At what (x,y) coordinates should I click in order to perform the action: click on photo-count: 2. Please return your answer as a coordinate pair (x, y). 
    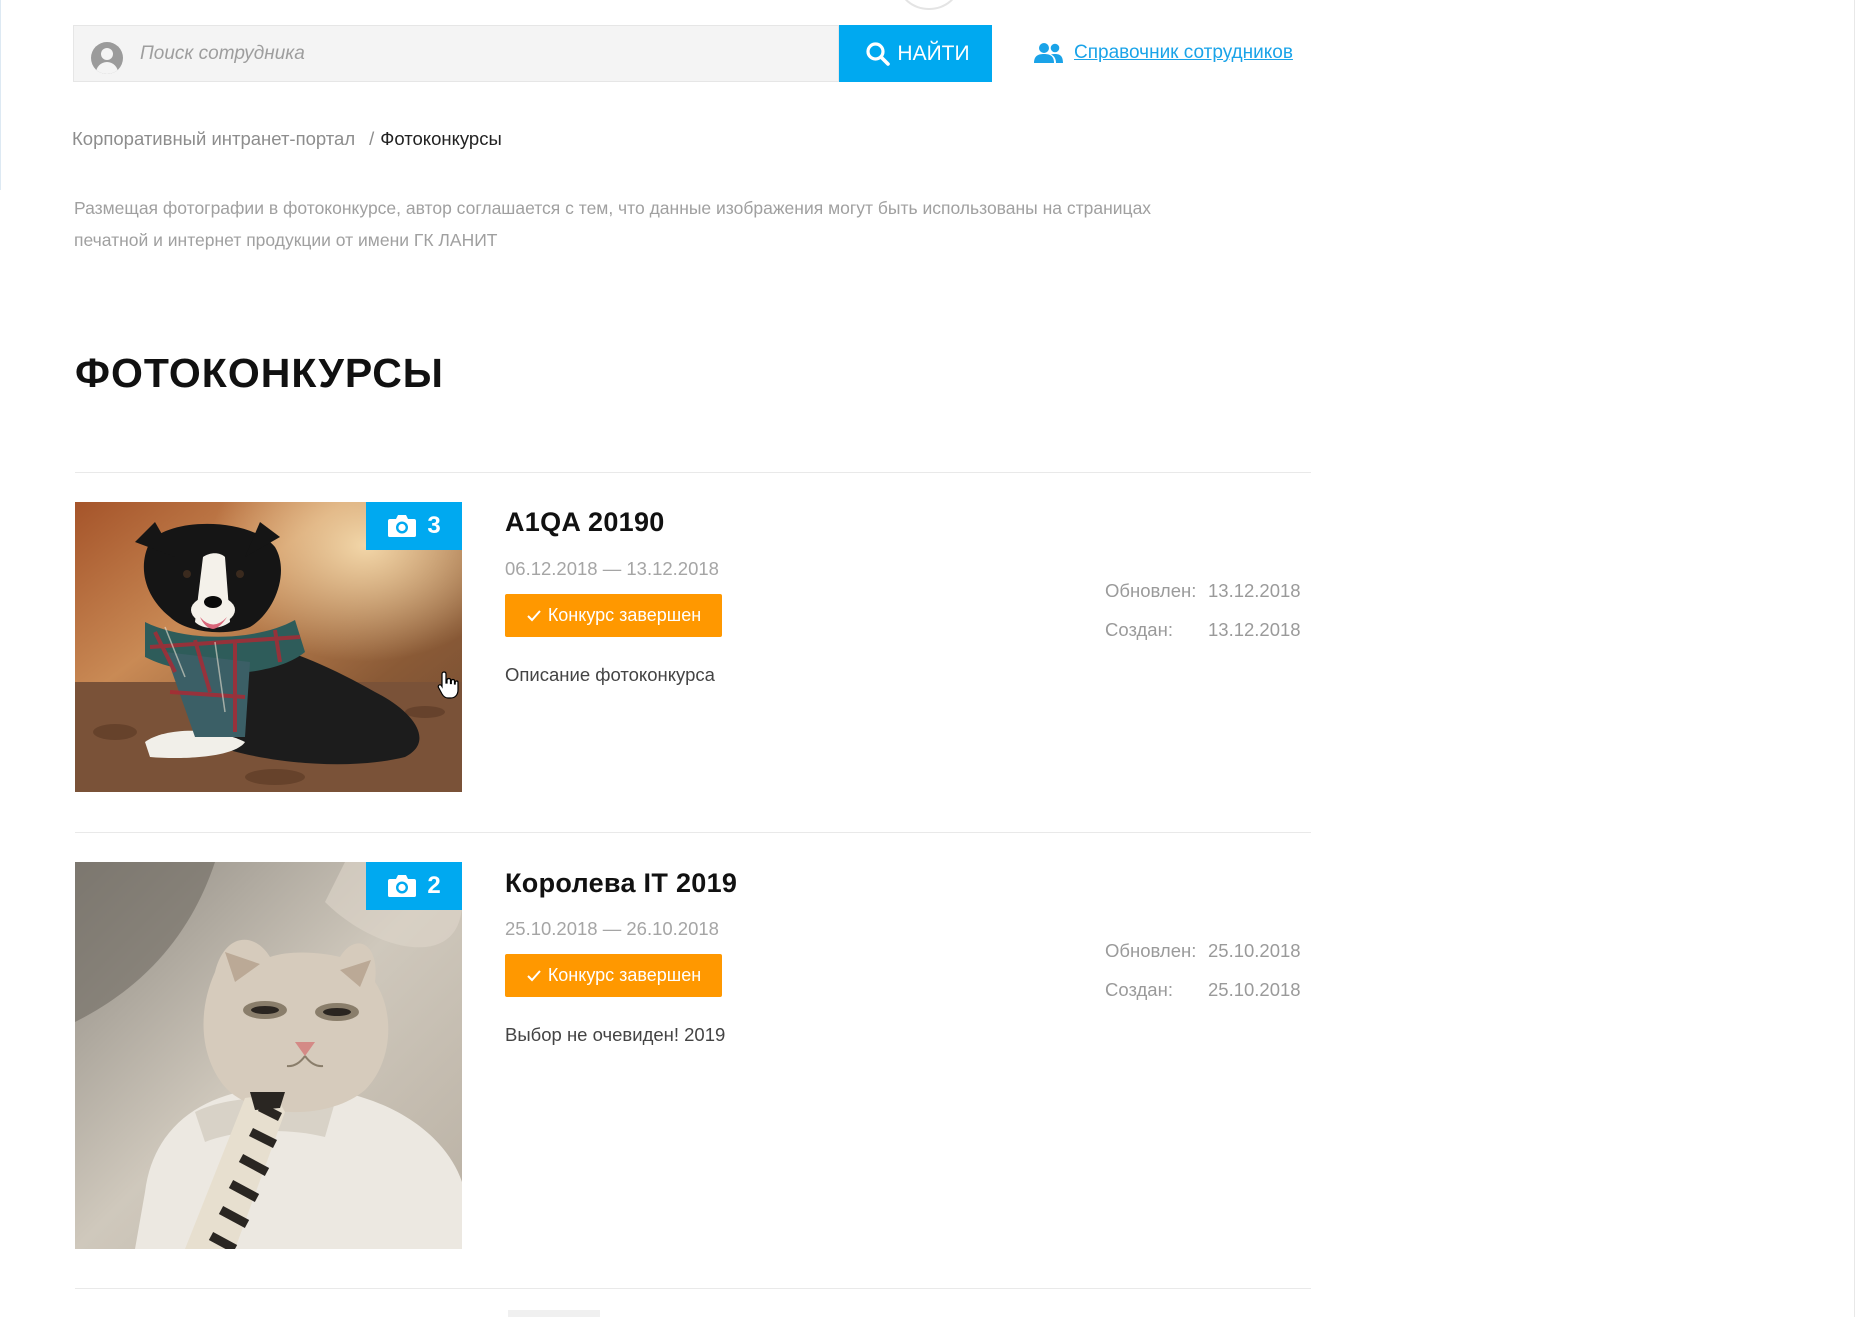
    Looking at the image, I should click on (434, 885).